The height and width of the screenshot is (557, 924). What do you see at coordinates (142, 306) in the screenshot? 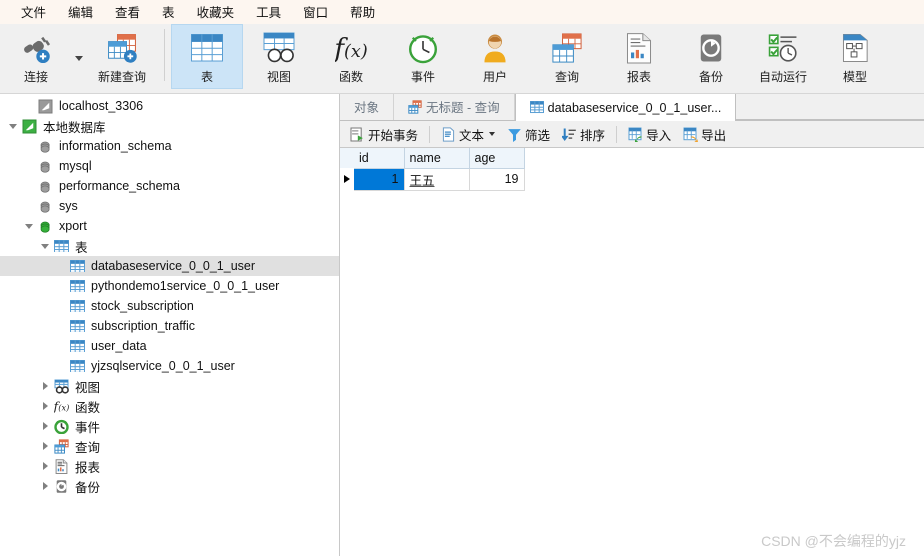
I see `tree-item-label: stock_subscription` at bounding box center [142, 306].